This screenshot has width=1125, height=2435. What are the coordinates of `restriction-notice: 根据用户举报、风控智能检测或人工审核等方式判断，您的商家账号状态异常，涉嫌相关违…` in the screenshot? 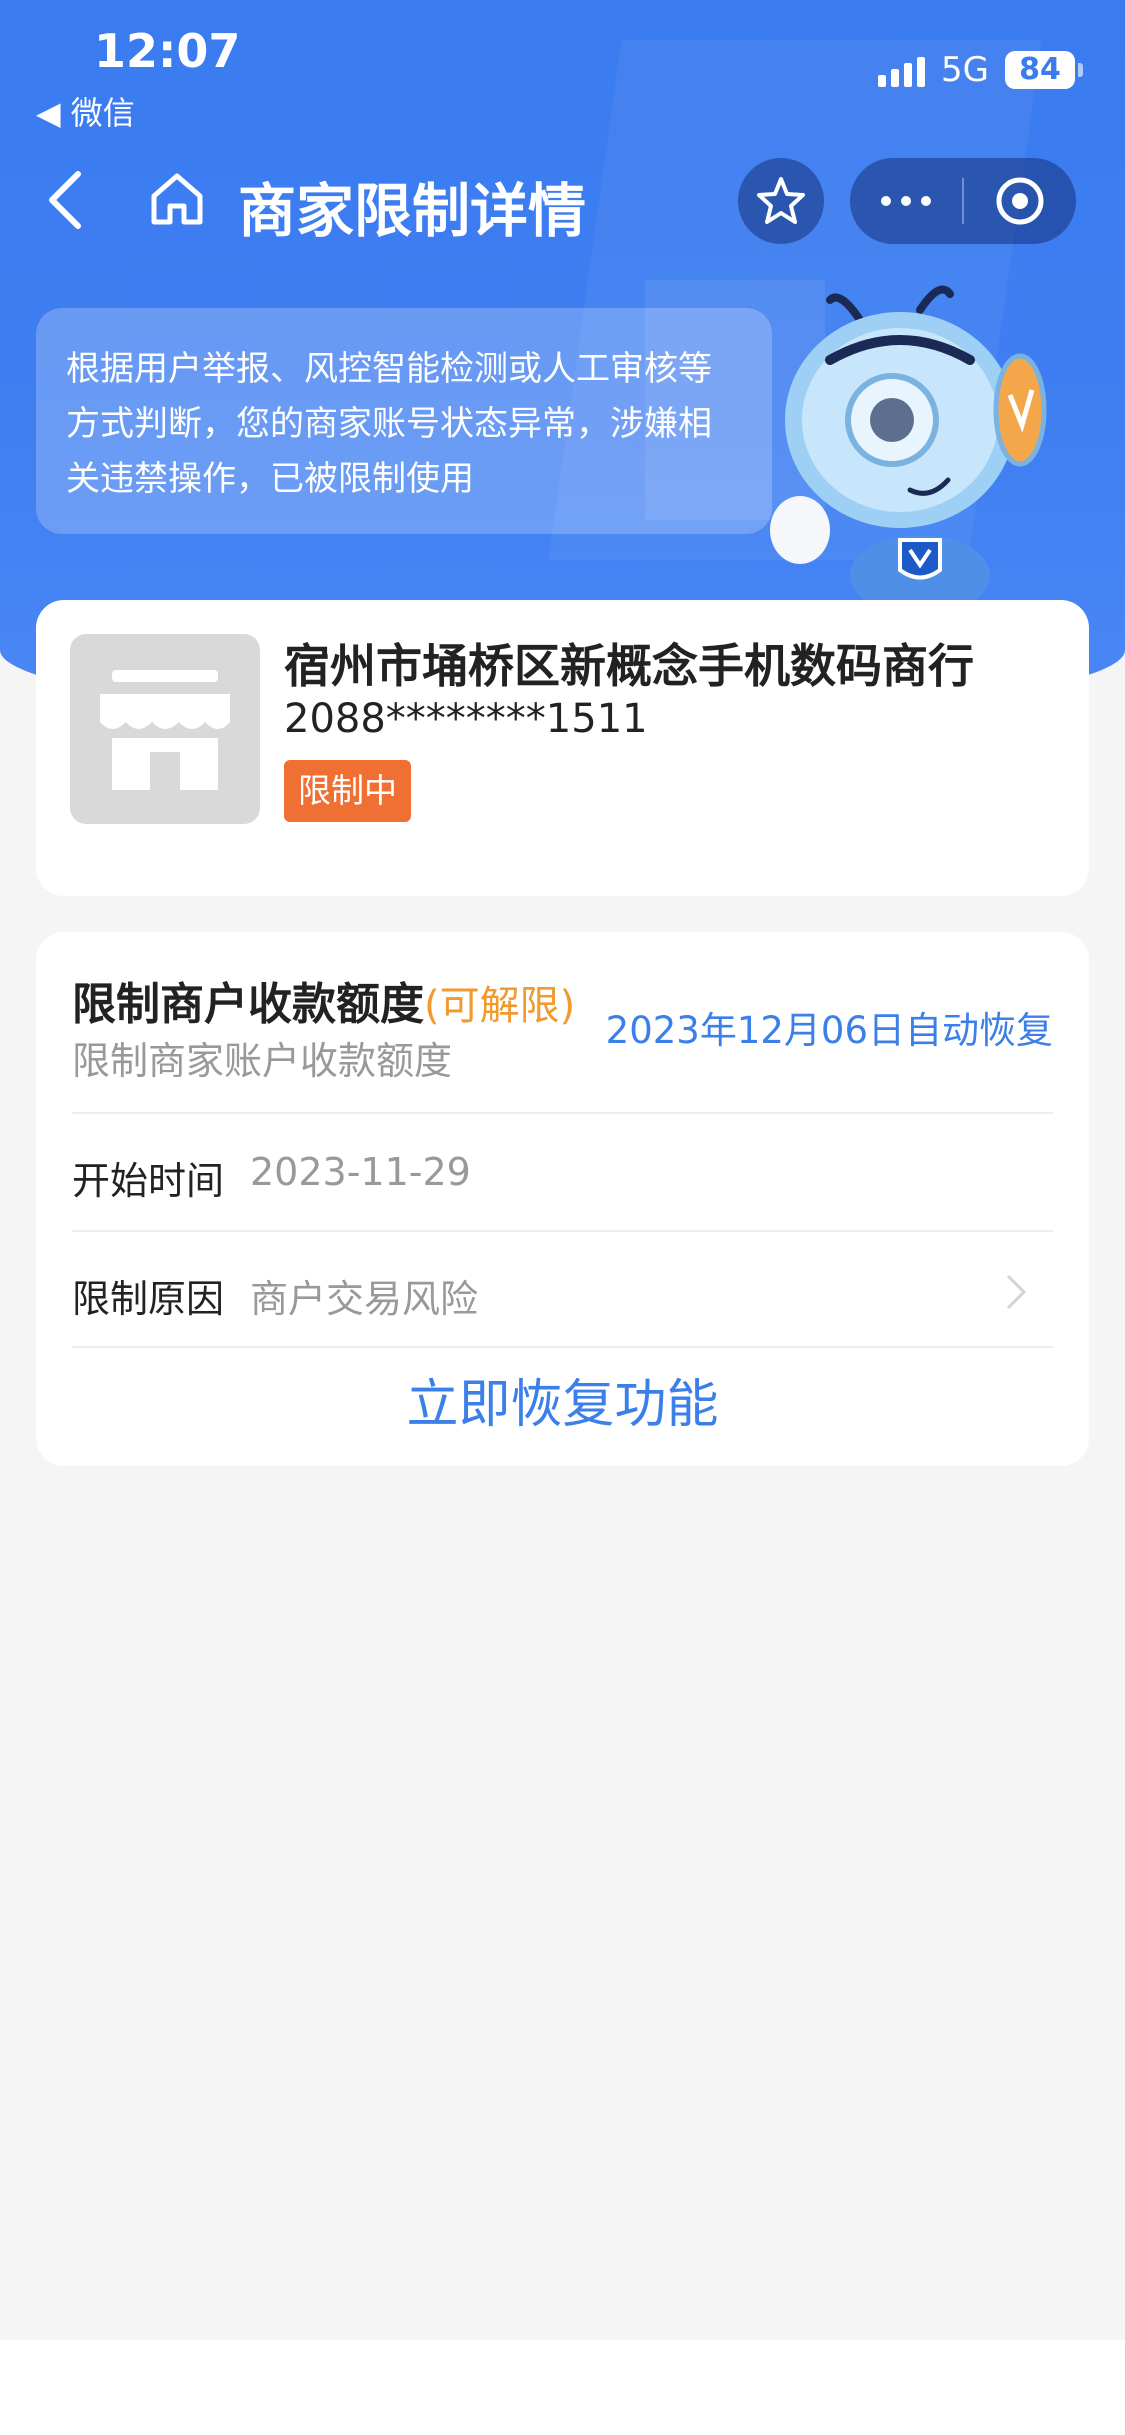 It's located at (404, 421).